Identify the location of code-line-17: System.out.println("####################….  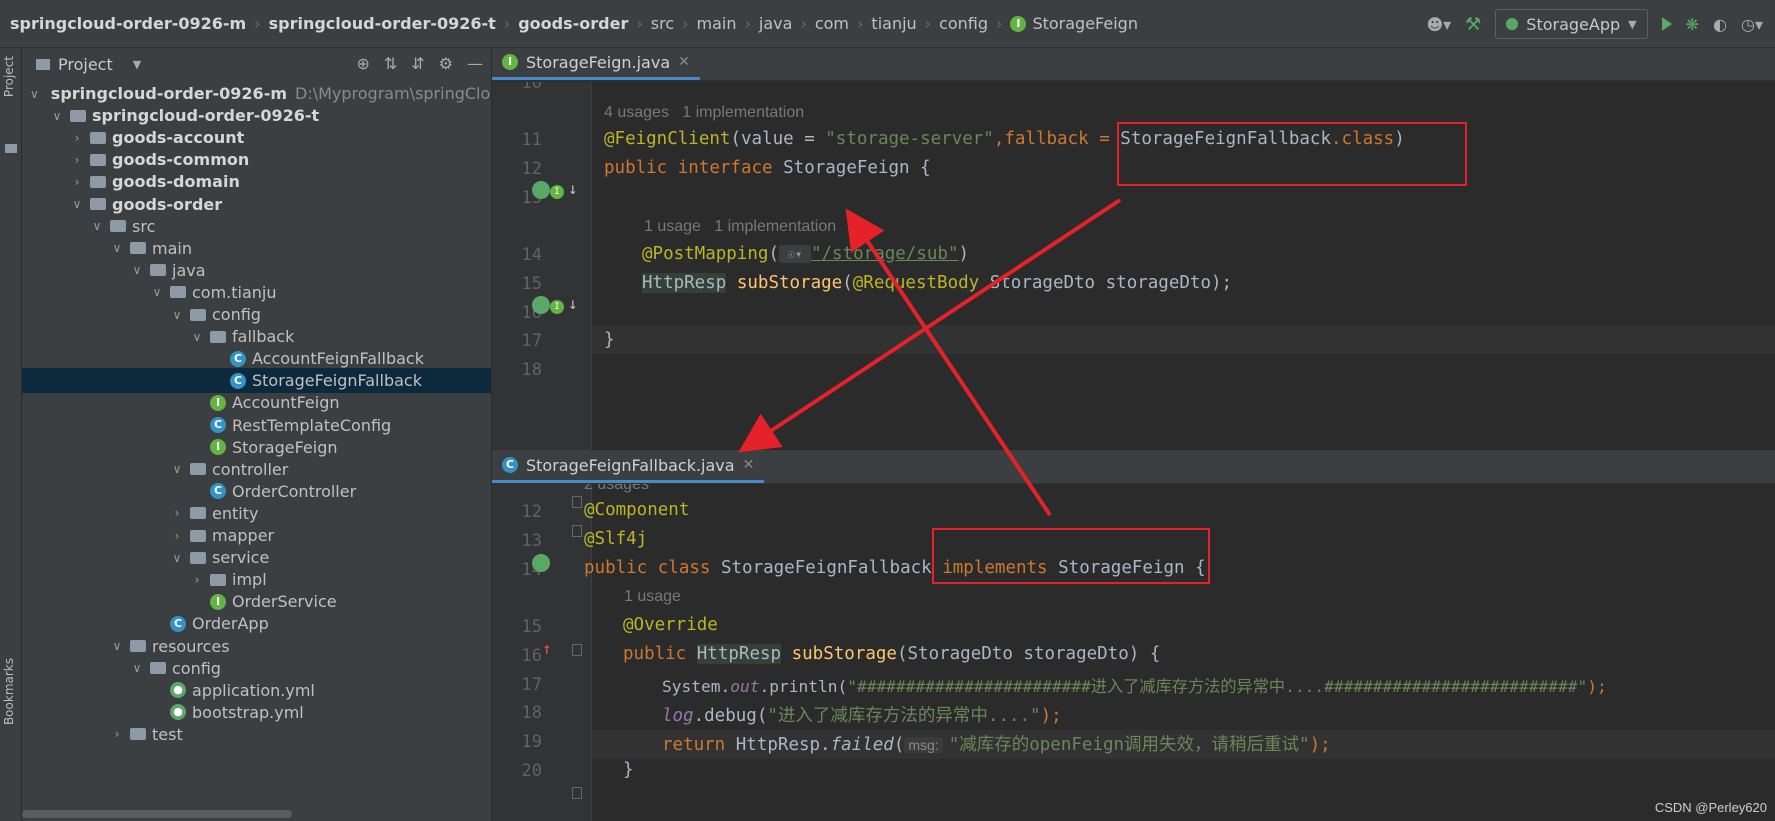
(1134, 685).